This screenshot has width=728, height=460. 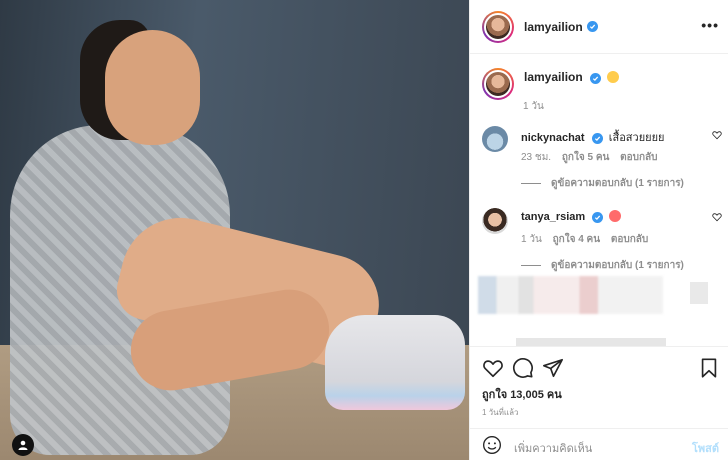 What do you see at coordinates (553, 77) in the screenshot?
I see `caption-username: lamyailion` at bounding box center [553, 77].